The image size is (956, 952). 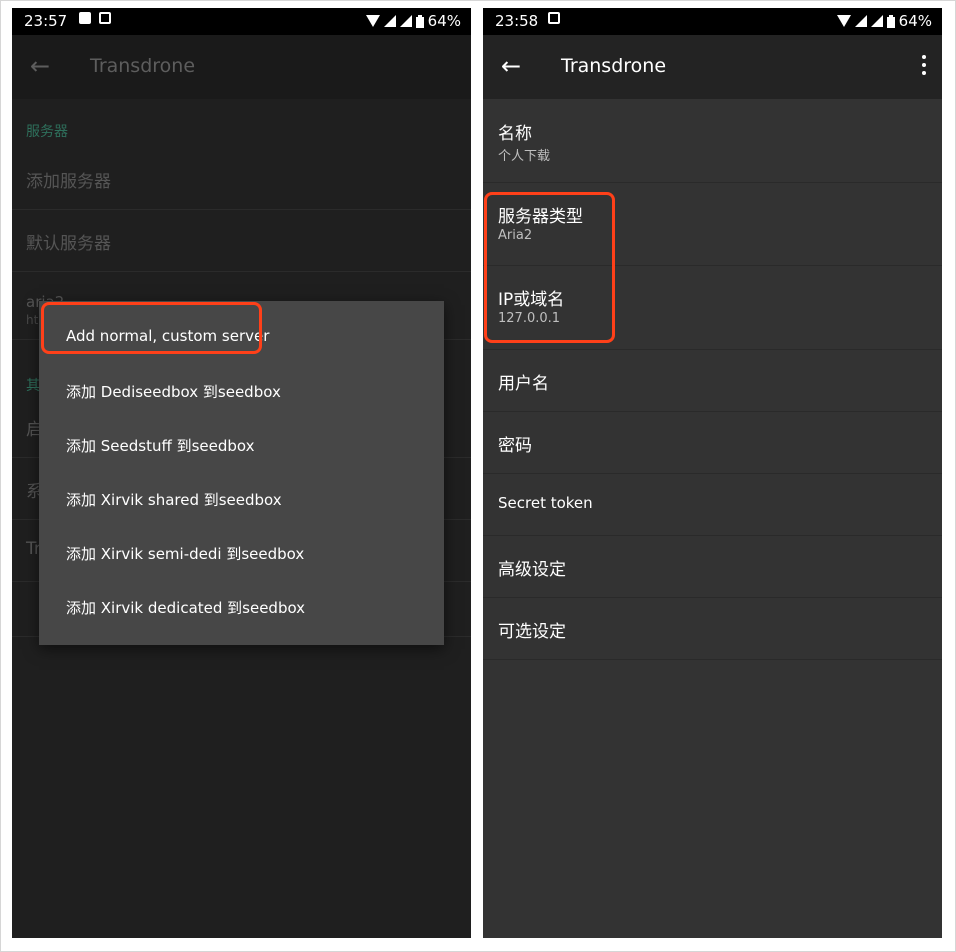 What do you see at coordinates (925, 67) in the screenshot?
I see `overflow-menu-icon` at bounding box center [925, 67].